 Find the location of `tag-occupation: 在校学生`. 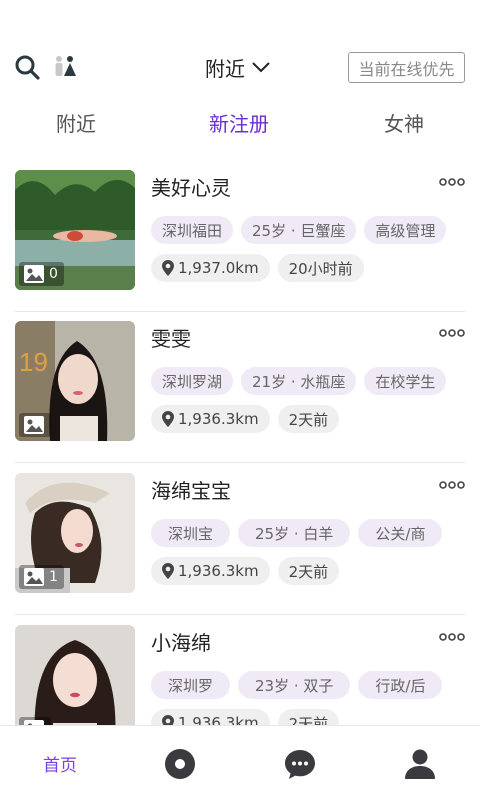

tag-occupation: 在校学生 is located at coordinates (405, 381).